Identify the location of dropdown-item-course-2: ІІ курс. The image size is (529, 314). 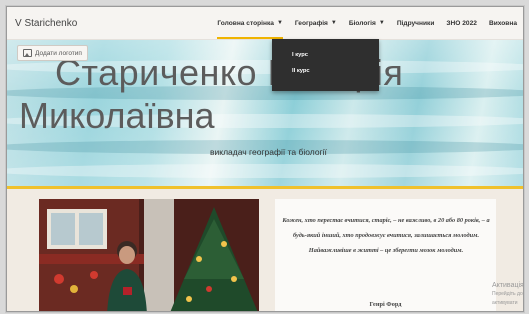
(301, 71).